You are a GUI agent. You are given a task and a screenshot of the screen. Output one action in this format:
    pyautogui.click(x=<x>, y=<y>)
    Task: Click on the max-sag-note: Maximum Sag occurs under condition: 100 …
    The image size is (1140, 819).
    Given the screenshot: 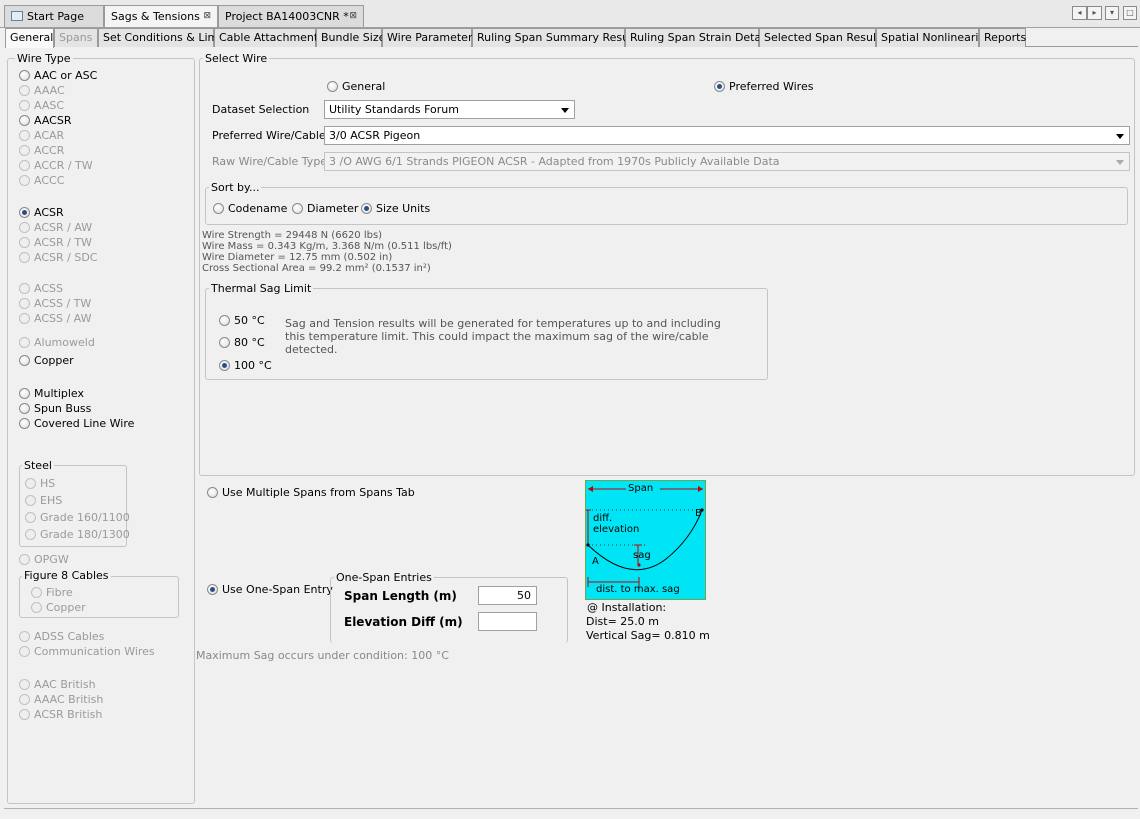 What is the action you would take?
    pyautogui.click(x=322, y=655)
    